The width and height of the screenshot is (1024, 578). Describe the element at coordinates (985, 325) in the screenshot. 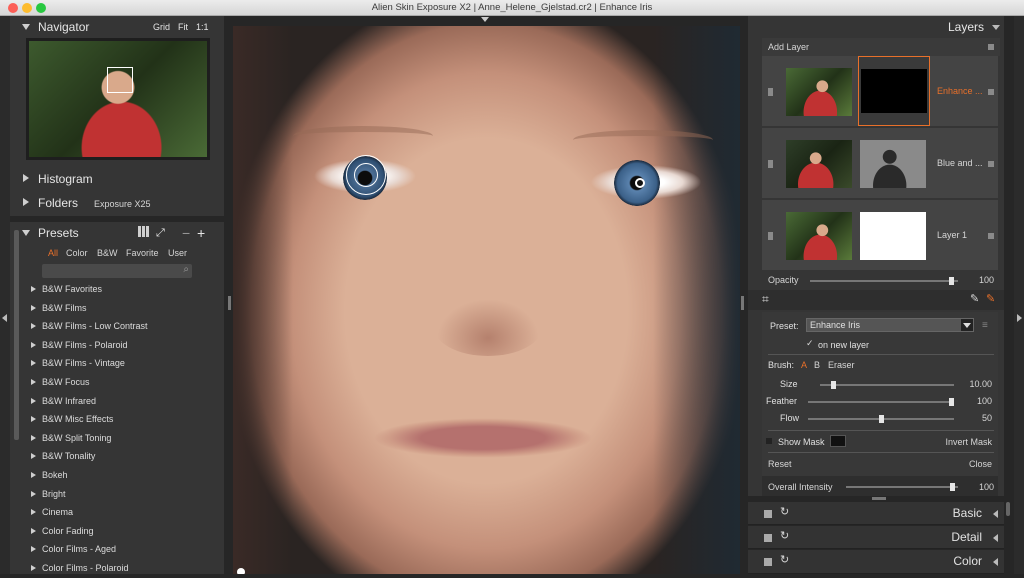

I see `preset-options-icon: ≡` at that location.